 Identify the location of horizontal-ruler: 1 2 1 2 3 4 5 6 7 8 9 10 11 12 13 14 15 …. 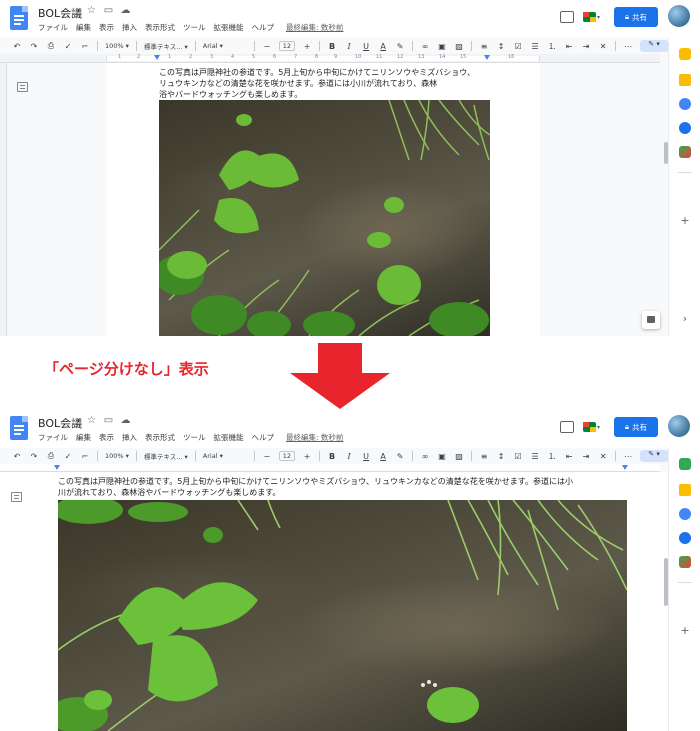
(330, 58).